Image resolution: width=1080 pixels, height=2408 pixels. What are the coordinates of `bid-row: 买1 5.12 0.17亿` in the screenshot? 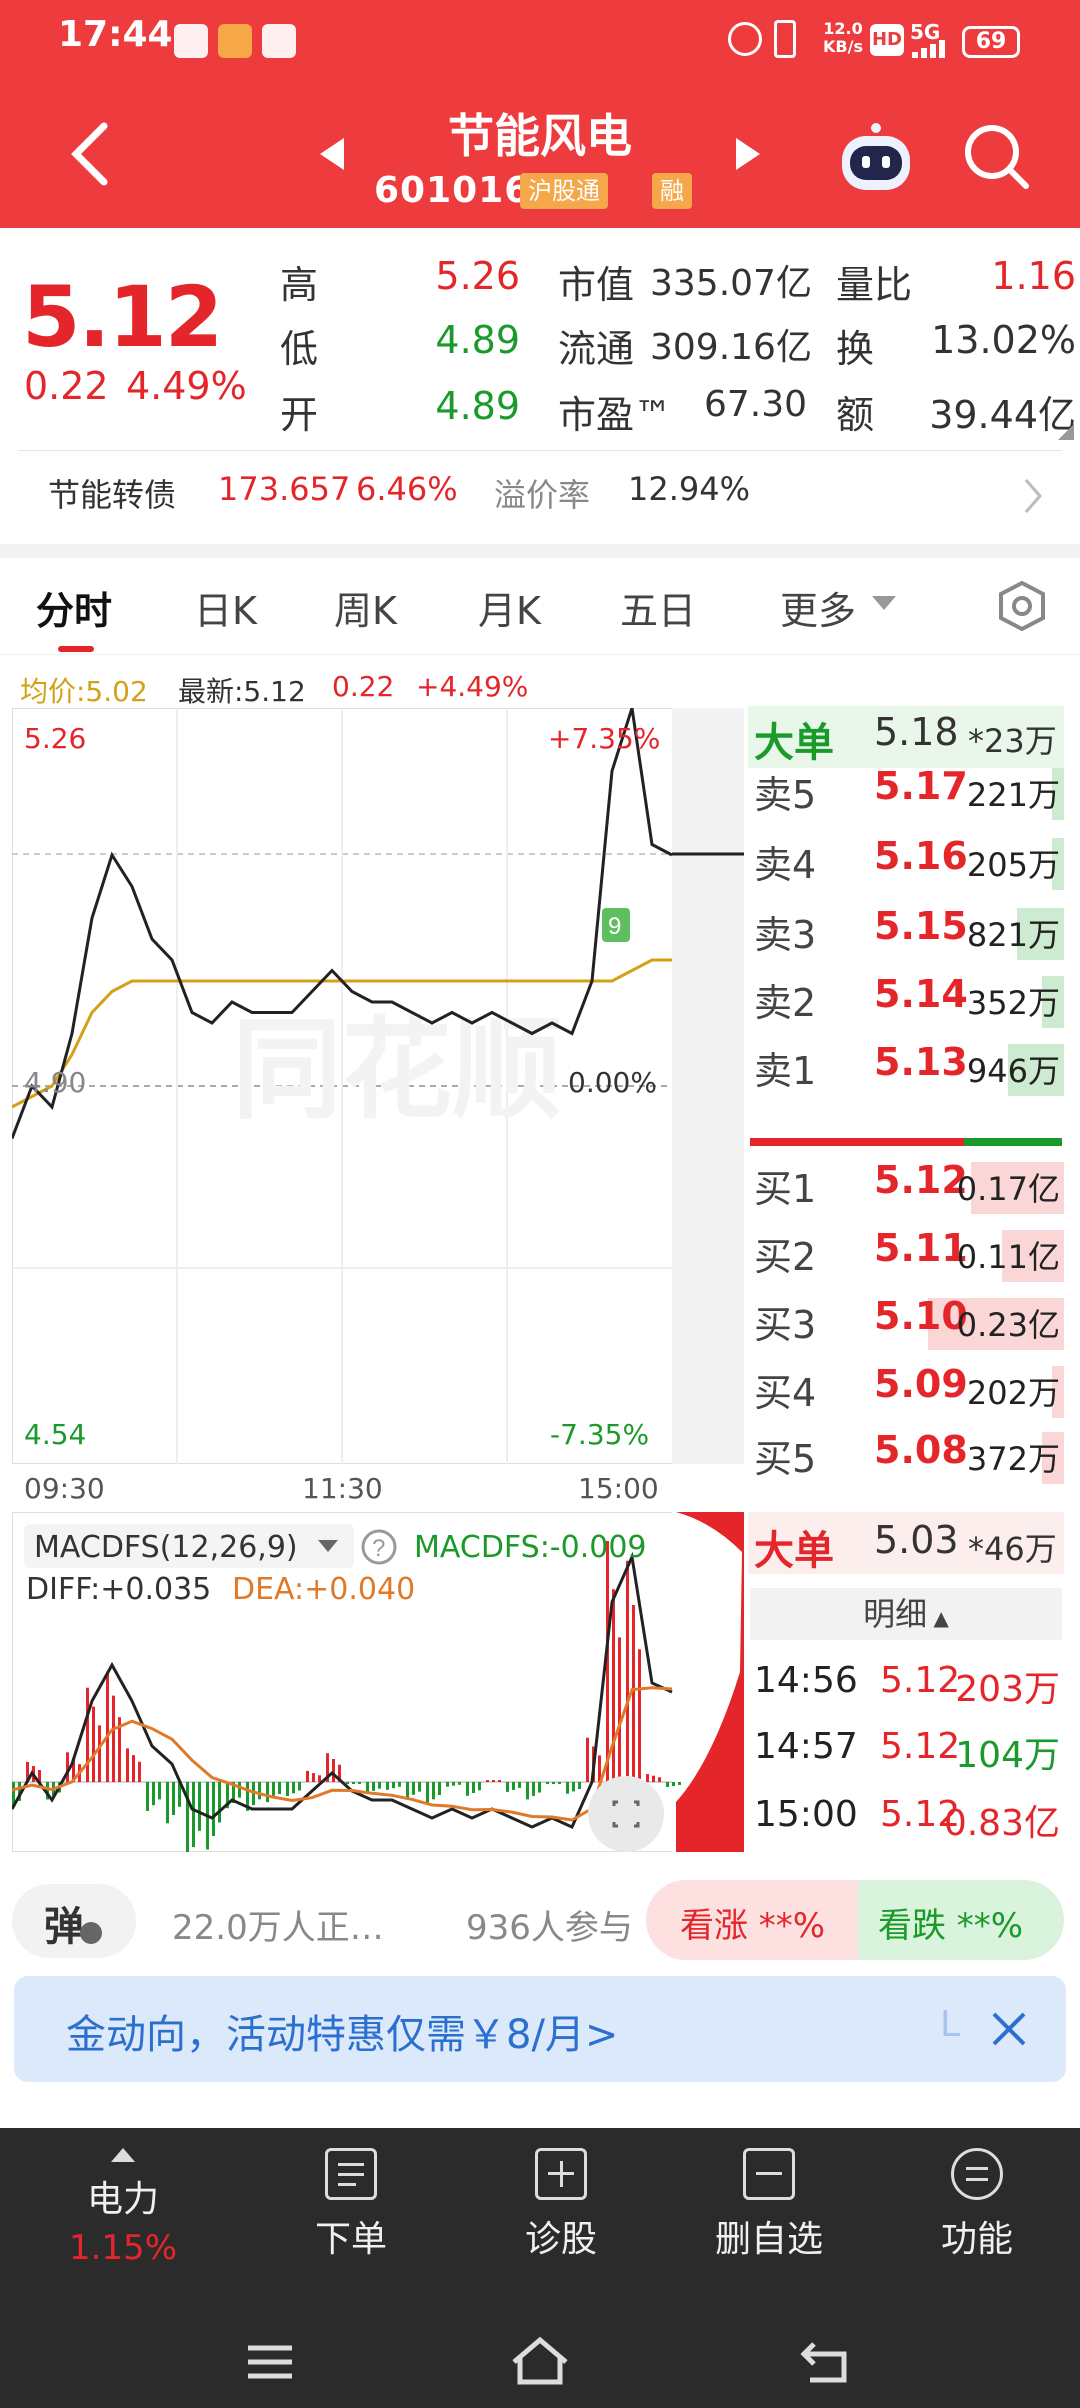 It's located at (909, 1188).